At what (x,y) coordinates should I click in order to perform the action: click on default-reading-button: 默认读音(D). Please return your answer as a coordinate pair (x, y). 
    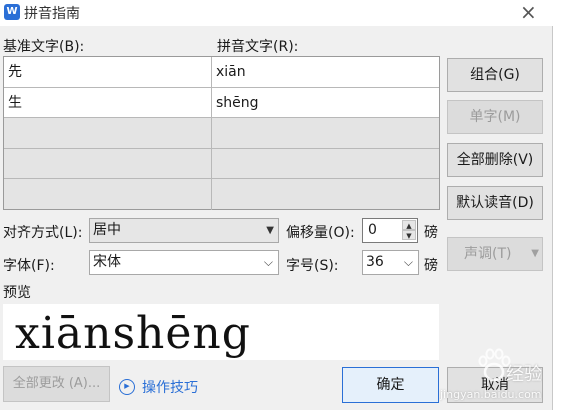
    Looking at the image, I should click on (495, 203).